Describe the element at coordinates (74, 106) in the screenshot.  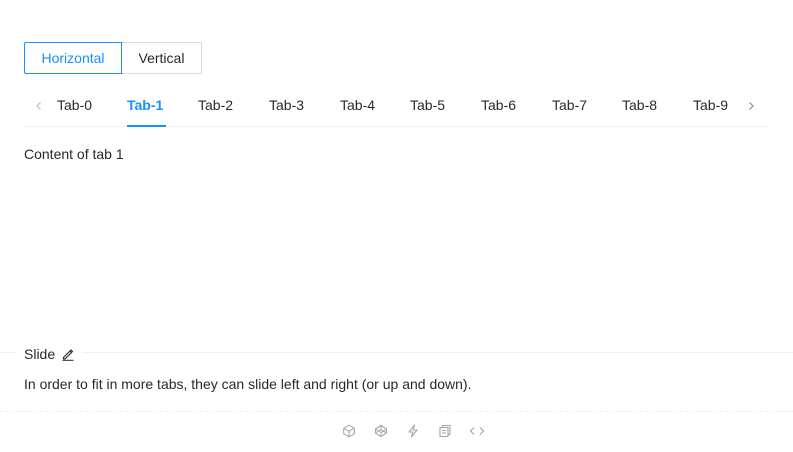
I see `tab-0: Tab-0` at that location.